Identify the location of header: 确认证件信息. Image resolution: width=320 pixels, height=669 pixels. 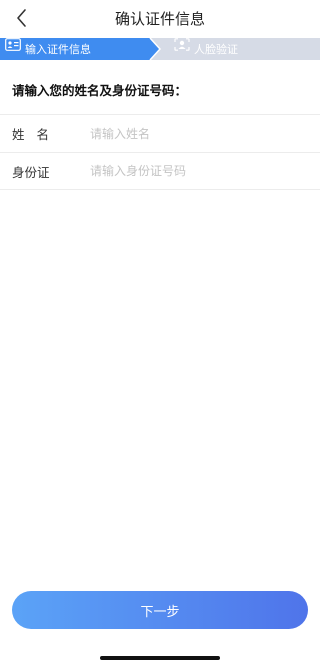
(160, 19).